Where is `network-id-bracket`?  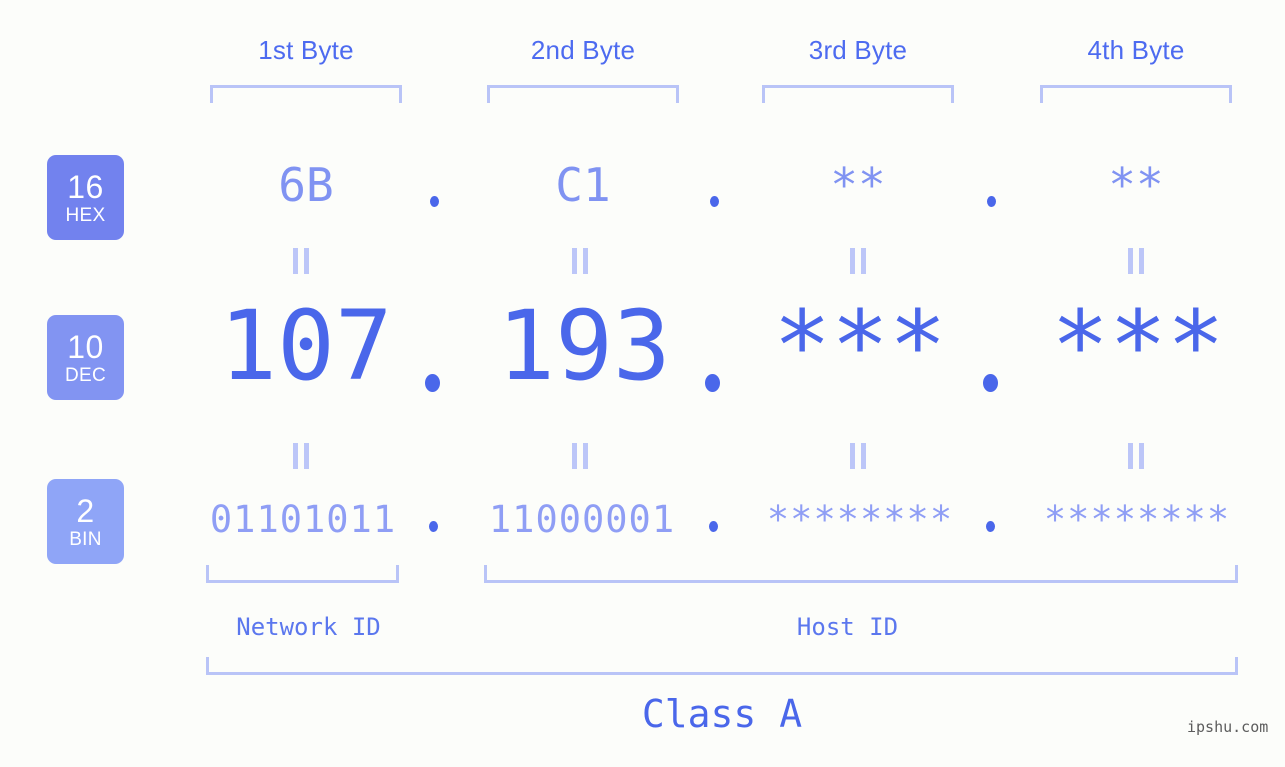 network-id-bracket is located at coordinates (302, 574).